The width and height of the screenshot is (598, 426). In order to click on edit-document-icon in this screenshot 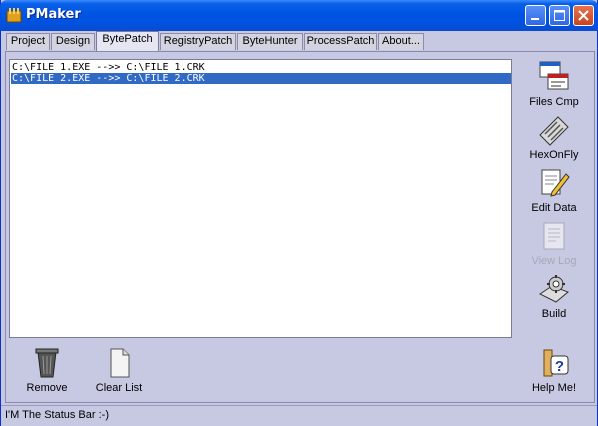, I will do `click(555, 183)`.